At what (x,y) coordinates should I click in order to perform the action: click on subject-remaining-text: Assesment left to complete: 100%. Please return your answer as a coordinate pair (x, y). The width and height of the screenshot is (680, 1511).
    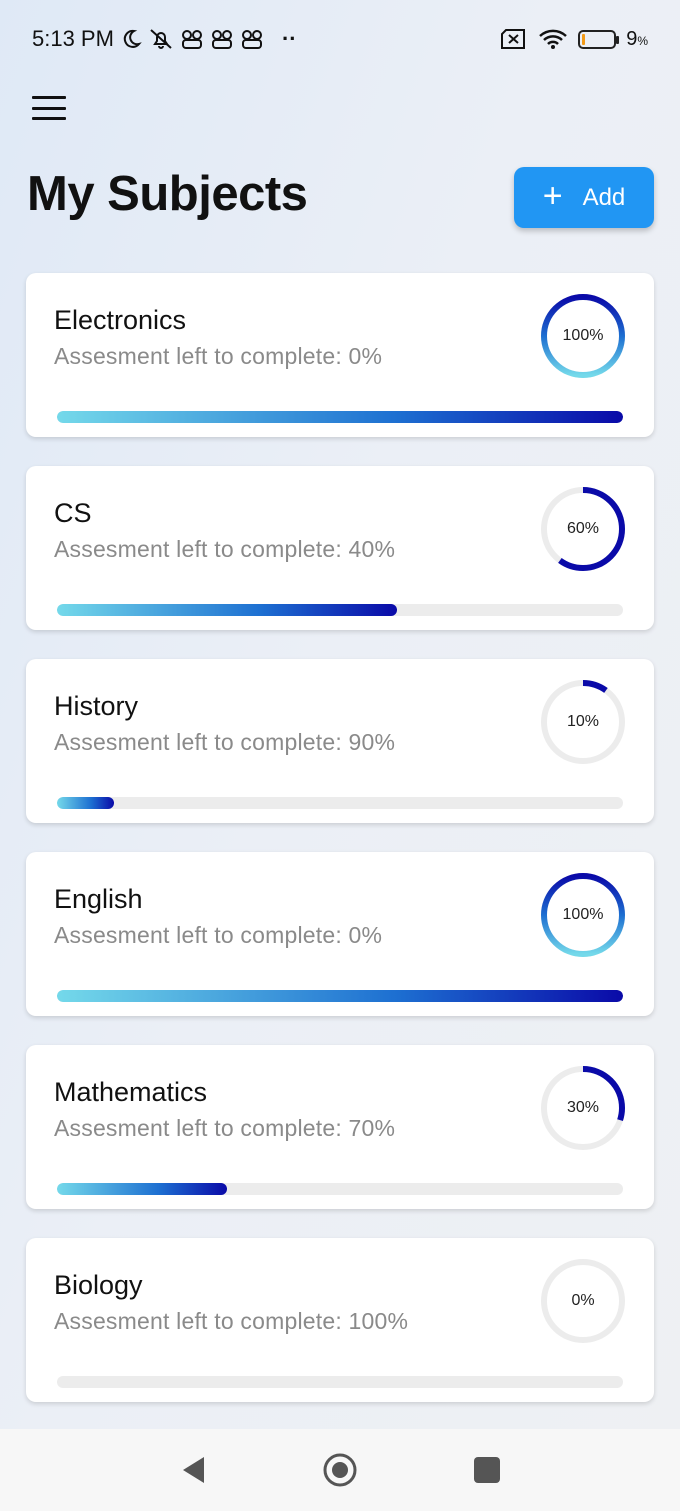
    Looking at the image, I should click on (231, 1321).